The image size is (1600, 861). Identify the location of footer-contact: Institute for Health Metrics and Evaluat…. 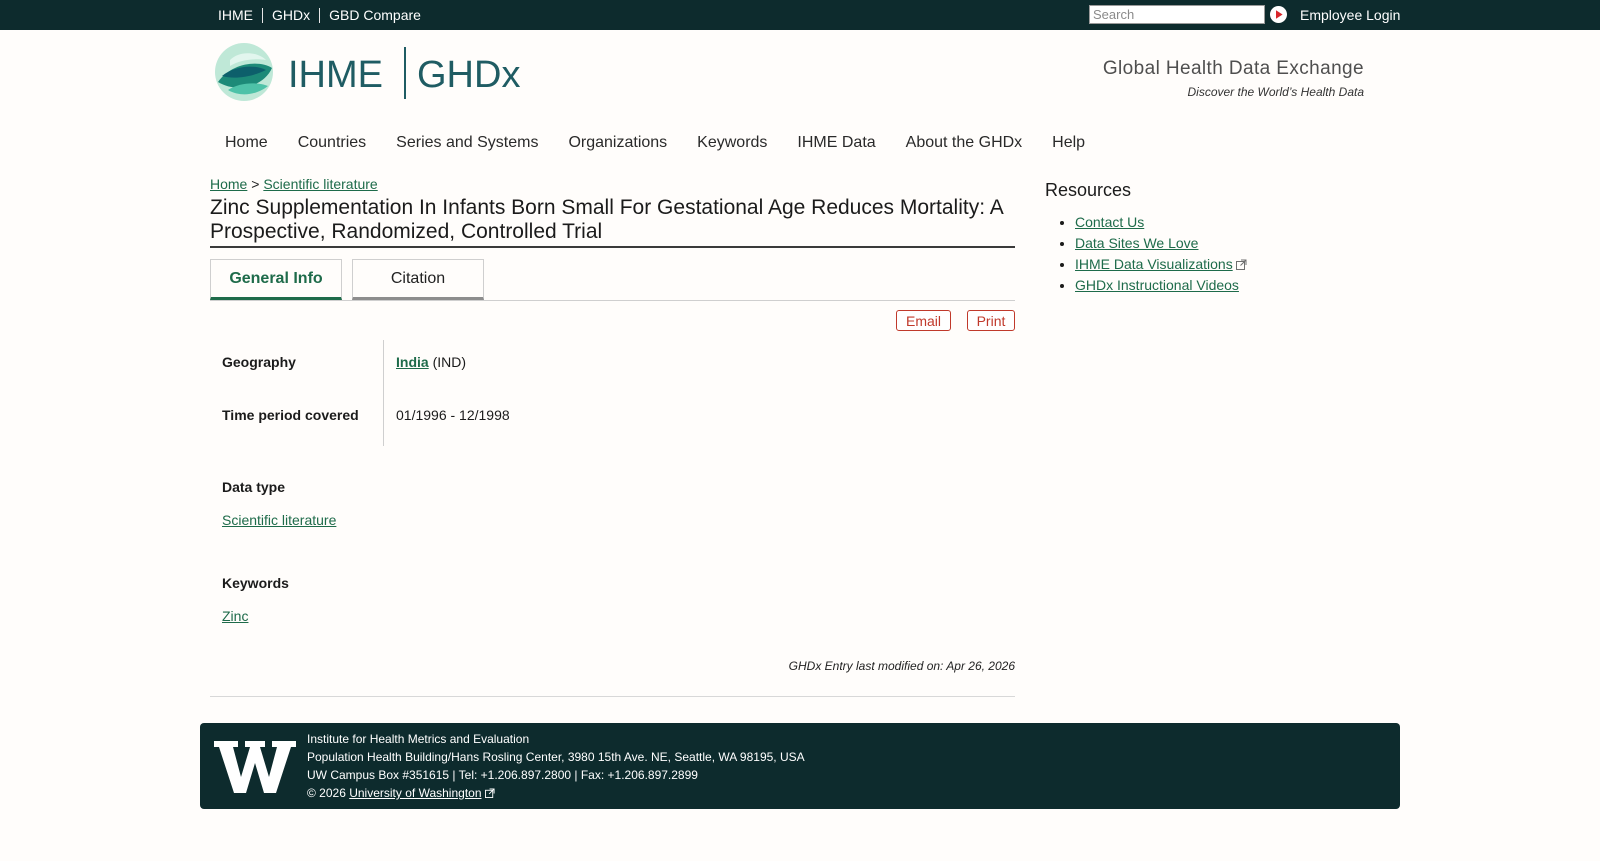
(556, 766).